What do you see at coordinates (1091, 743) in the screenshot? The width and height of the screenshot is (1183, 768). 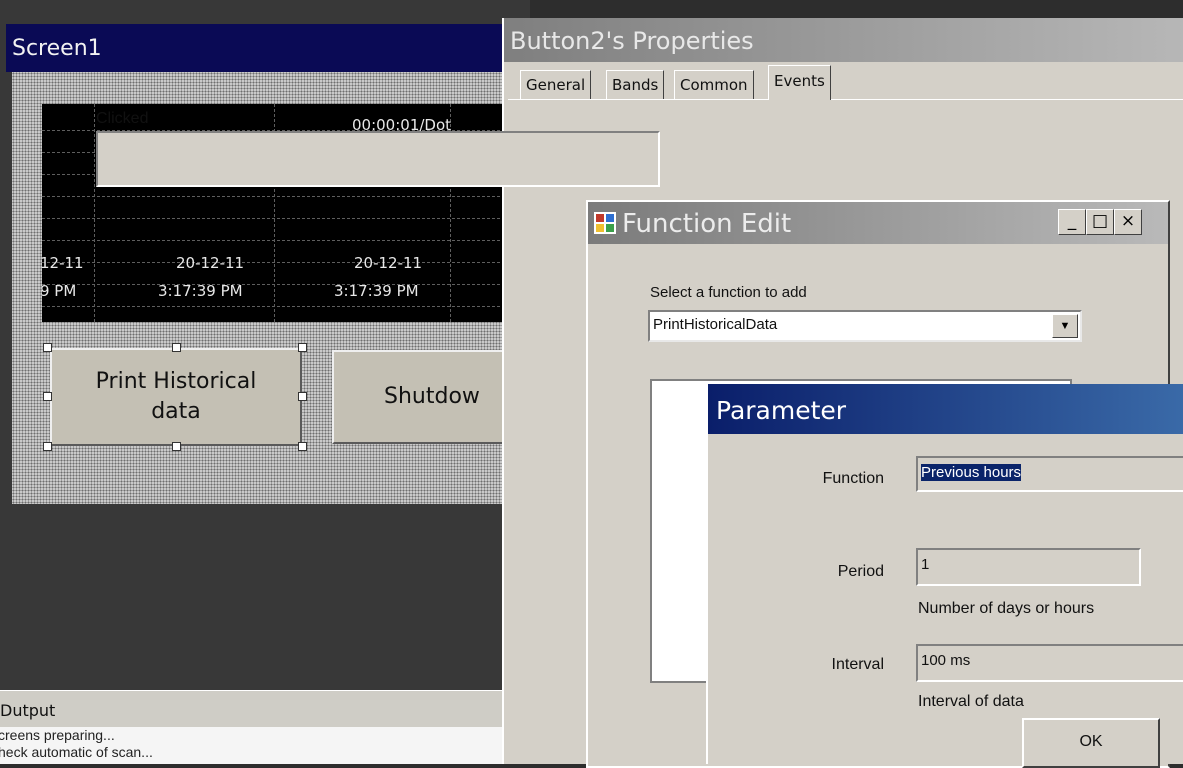 I see `ok-button: OK` at bounding box center [1091, 743].